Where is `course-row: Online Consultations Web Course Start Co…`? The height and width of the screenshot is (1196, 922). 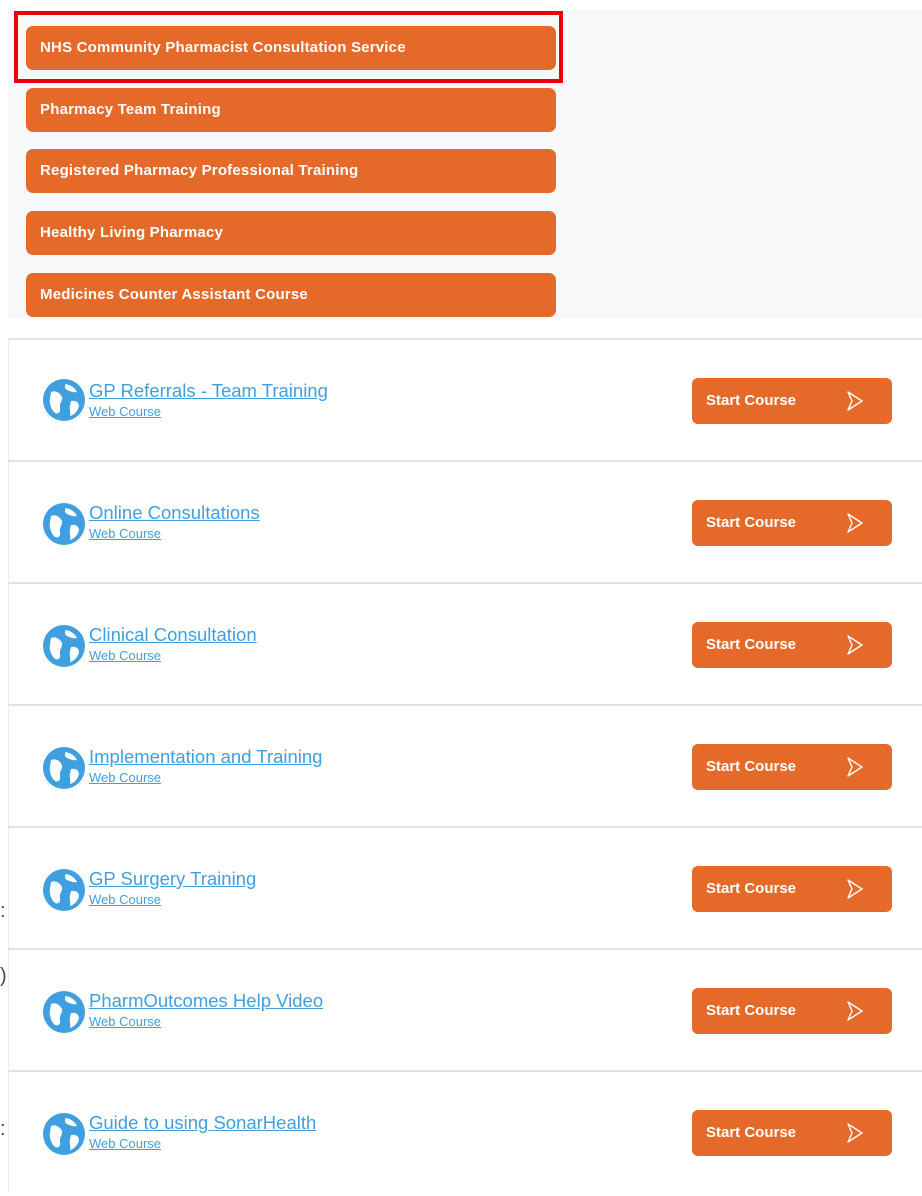
course-row: Online Consultations Web Course Start Co… is located at coordinates (465, 521).